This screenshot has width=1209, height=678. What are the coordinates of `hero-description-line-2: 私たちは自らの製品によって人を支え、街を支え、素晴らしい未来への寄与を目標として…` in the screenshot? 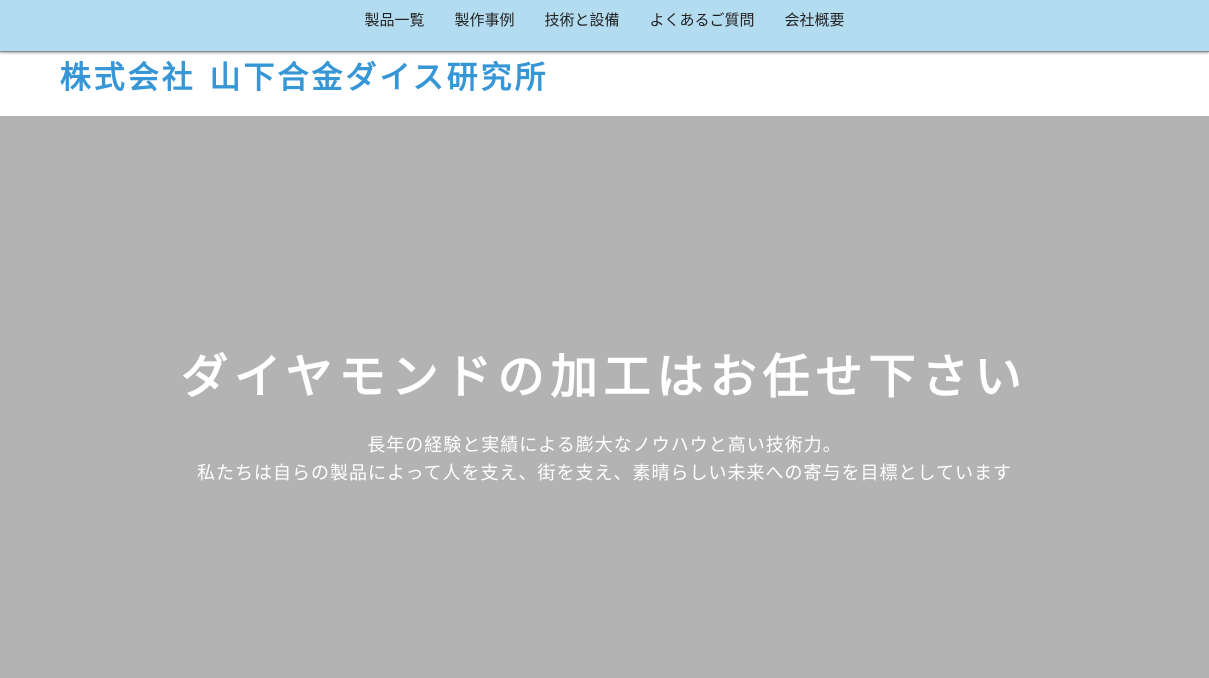 It's located at (604, 473).